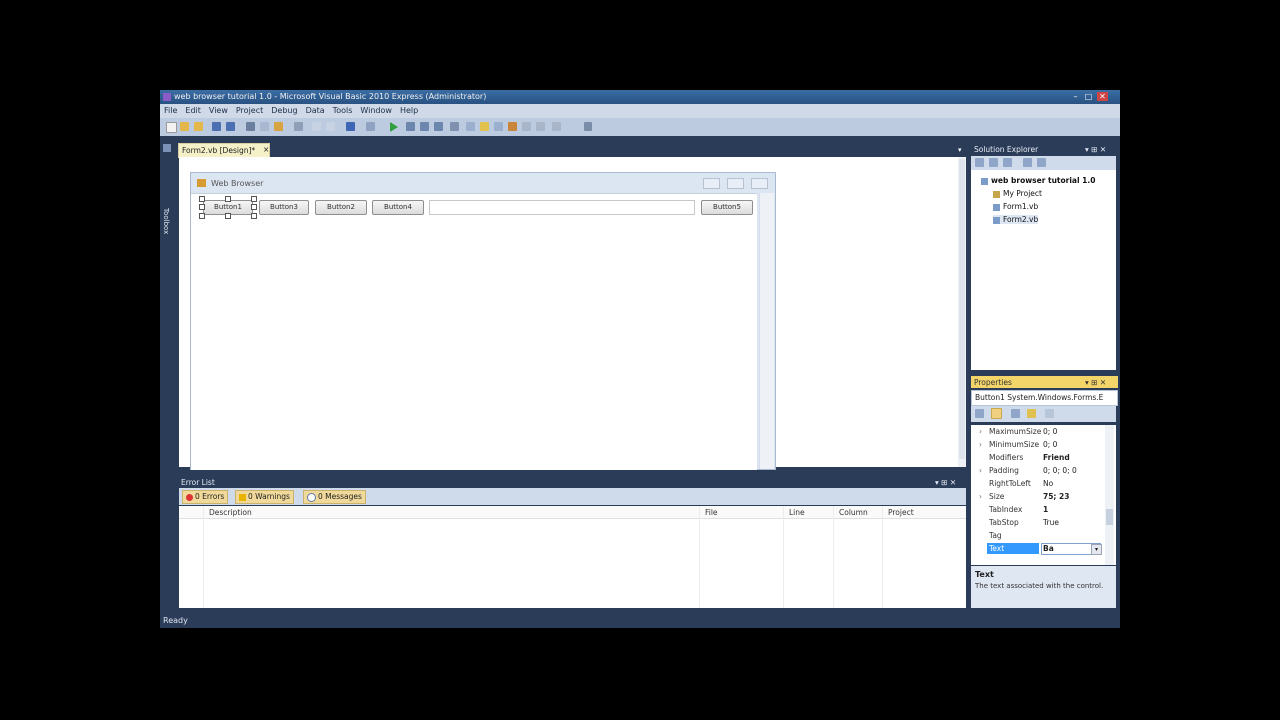  Describe the element at coordinates (1038, 483) in the screenshot. I see `property-row: RightToLeft No` at that location.